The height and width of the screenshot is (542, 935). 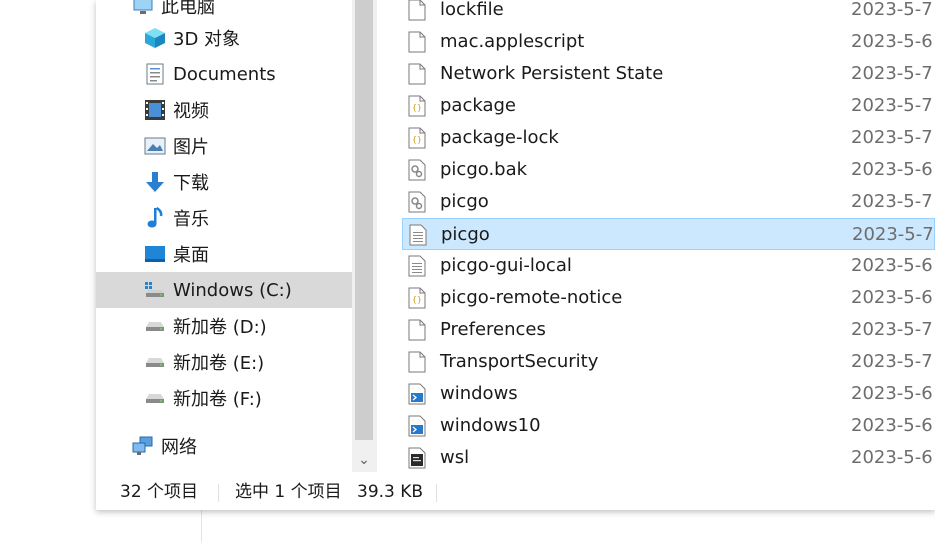 What do you see at coordinates (668, 362) in the screenshot?
I see `file-row: TransportSecurity 2023-5-7` at bounding box center [668, 362].